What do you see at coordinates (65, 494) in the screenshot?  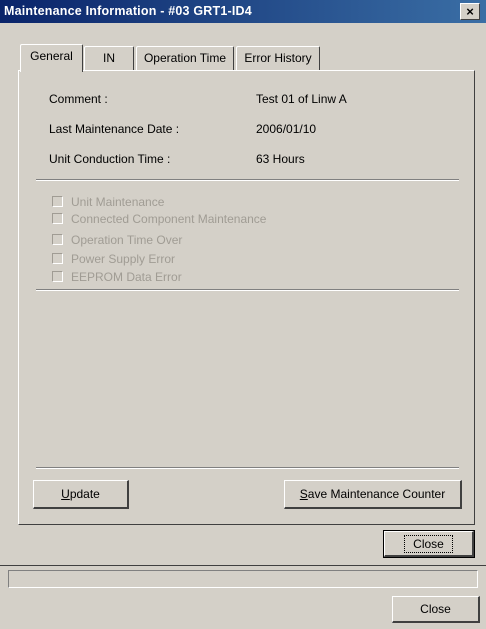 I see `update-mnemonic: U` at bounding box center [65, 494].